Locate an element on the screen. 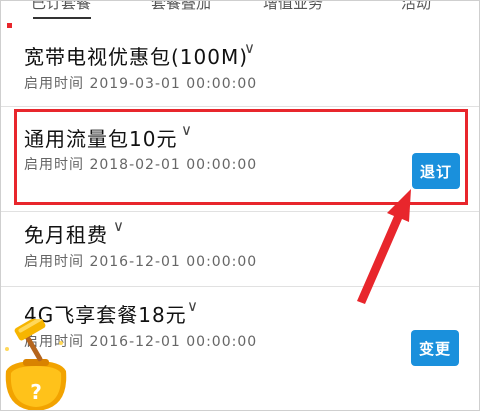 This screenshot has width=480, height=411. annotation-arrow is located at coordinates (384, 246).